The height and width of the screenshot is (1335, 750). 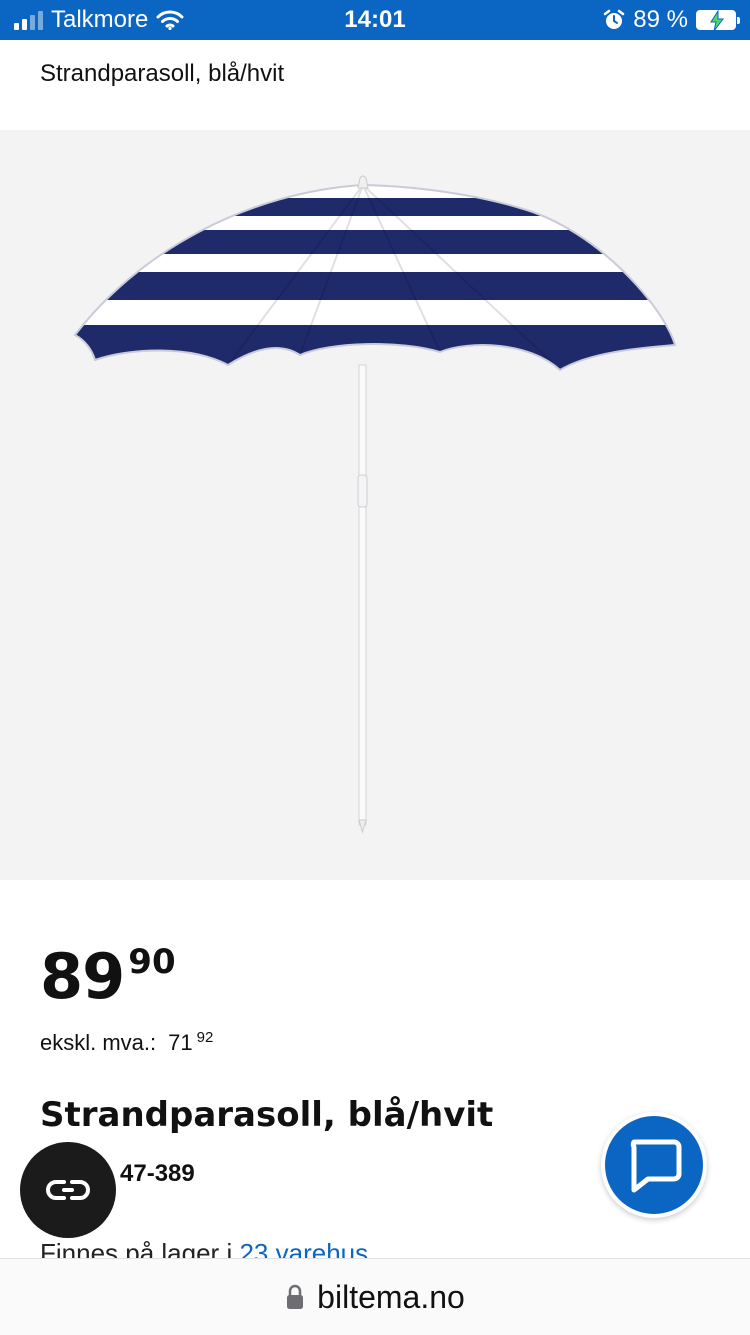 I want to click on price: 89 90, so click(x=108, y=977).